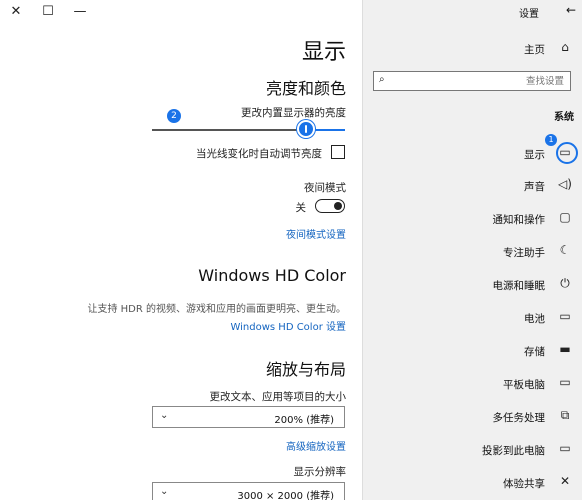  I want to click on sidebar-item-home: 主页 ⌂, so click(472, 50).